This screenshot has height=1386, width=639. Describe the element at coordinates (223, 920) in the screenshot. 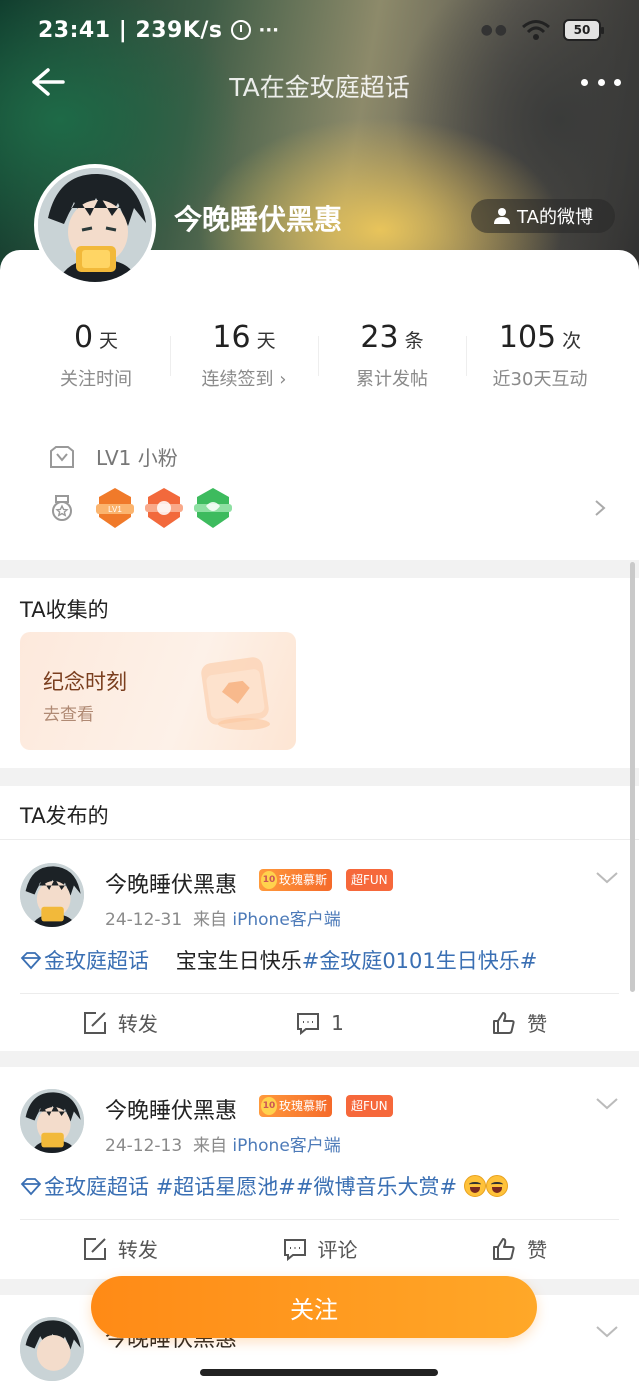

I see `post-meta: 24-12-31 来自 iPhone客户端` at that location.